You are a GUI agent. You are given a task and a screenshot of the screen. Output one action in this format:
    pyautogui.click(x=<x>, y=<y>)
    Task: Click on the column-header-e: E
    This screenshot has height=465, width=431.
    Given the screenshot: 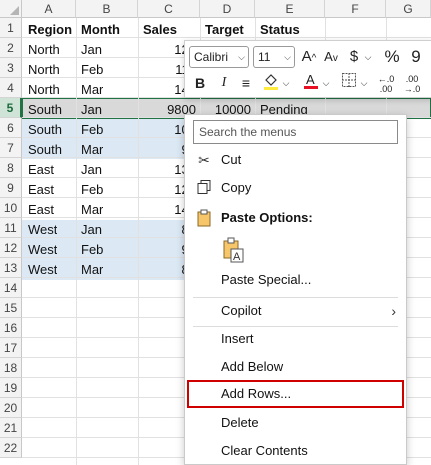 What is the action you would take?
    pyautogui.click(x=290, y=9)
    